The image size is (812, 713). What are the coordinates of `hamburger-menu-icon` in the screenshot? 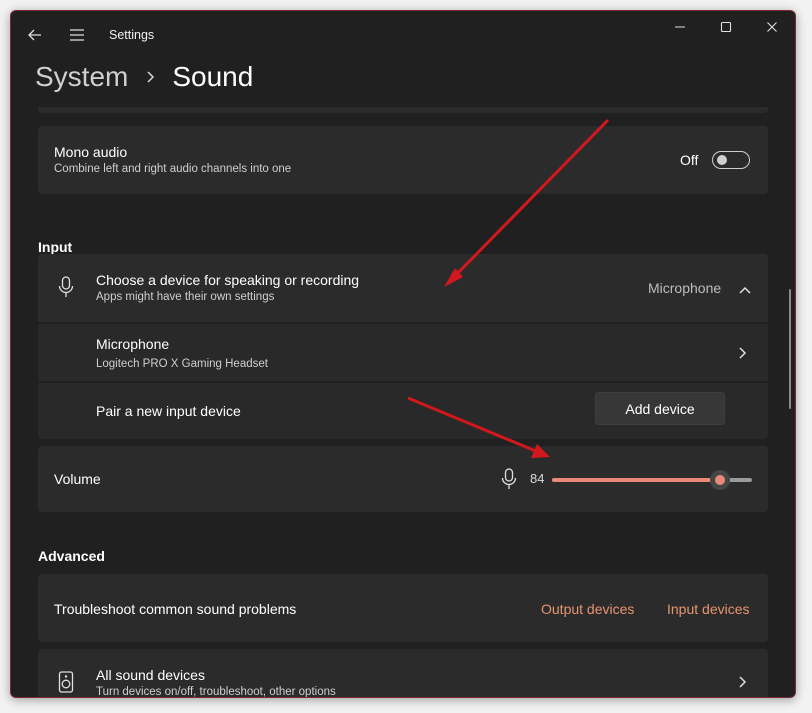 It's located at (77, 35).